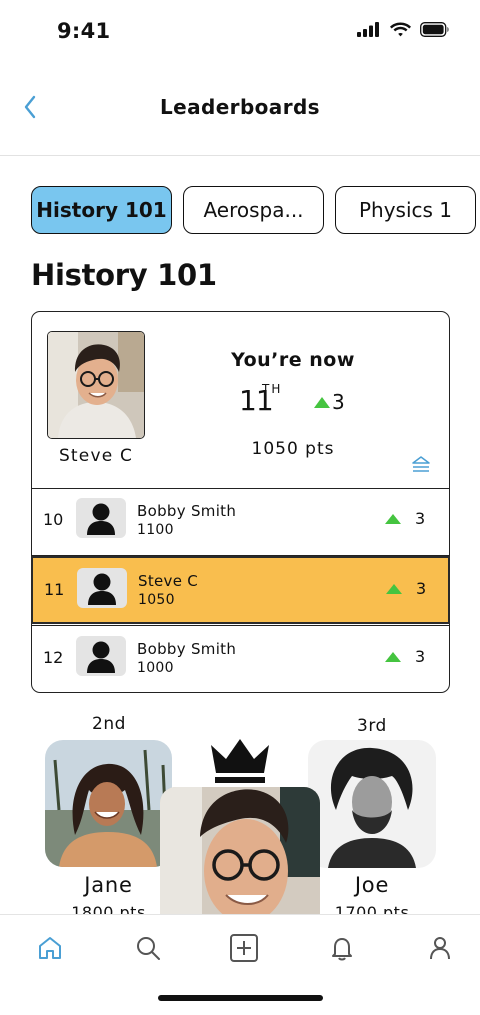 This screenshot has width=480, height=1015. What do you see at coordinates (240, 764) in the screenshot?
I see `crown-icon` at bounding box center [240, 764].